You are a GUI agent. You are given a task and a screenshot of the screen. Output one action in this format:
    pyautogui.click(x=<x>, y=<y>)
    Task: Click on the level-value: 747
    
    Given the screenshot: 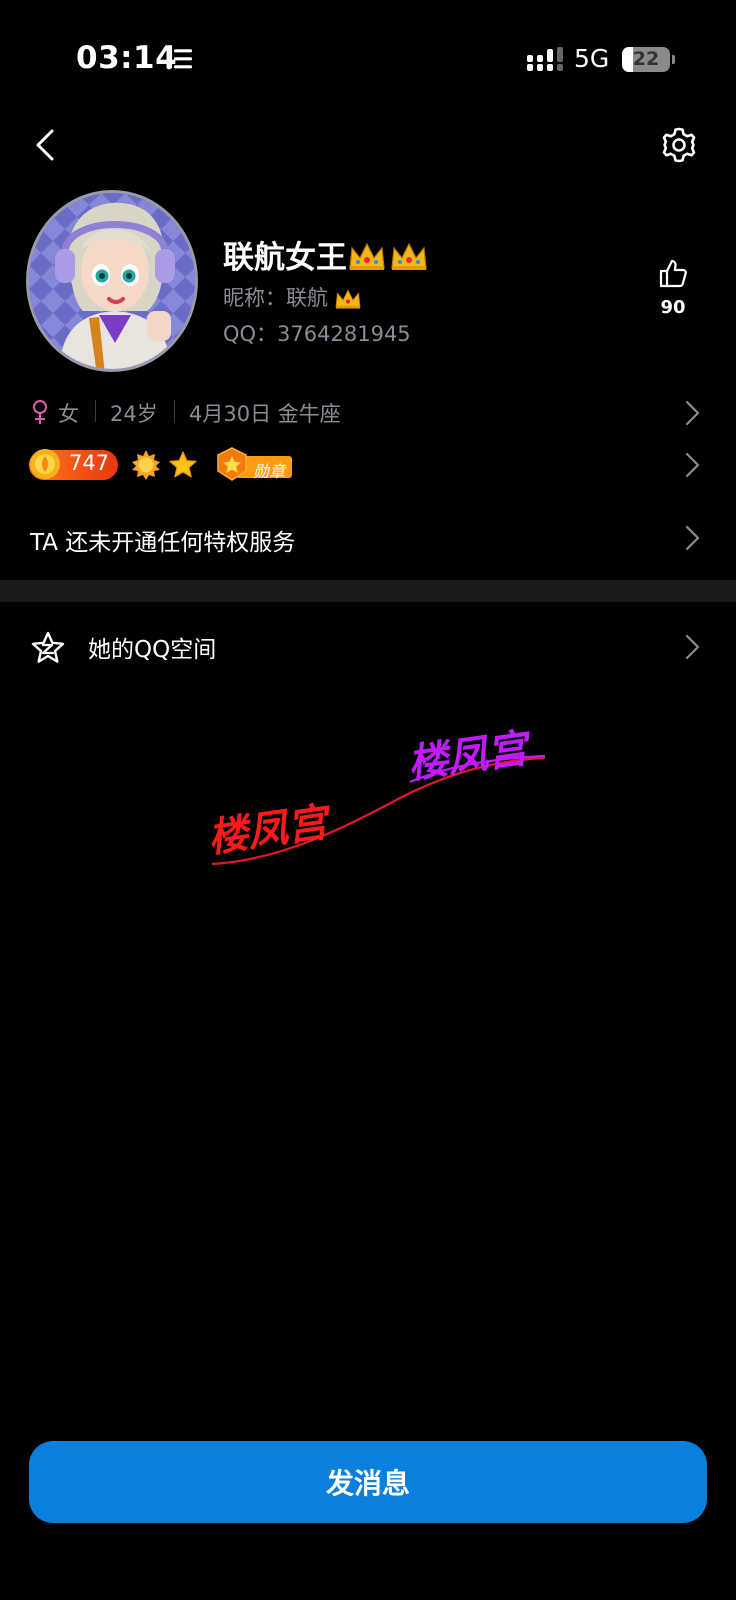 What is the action you would take?
    pyautogui.click(x=89, y=463)
    